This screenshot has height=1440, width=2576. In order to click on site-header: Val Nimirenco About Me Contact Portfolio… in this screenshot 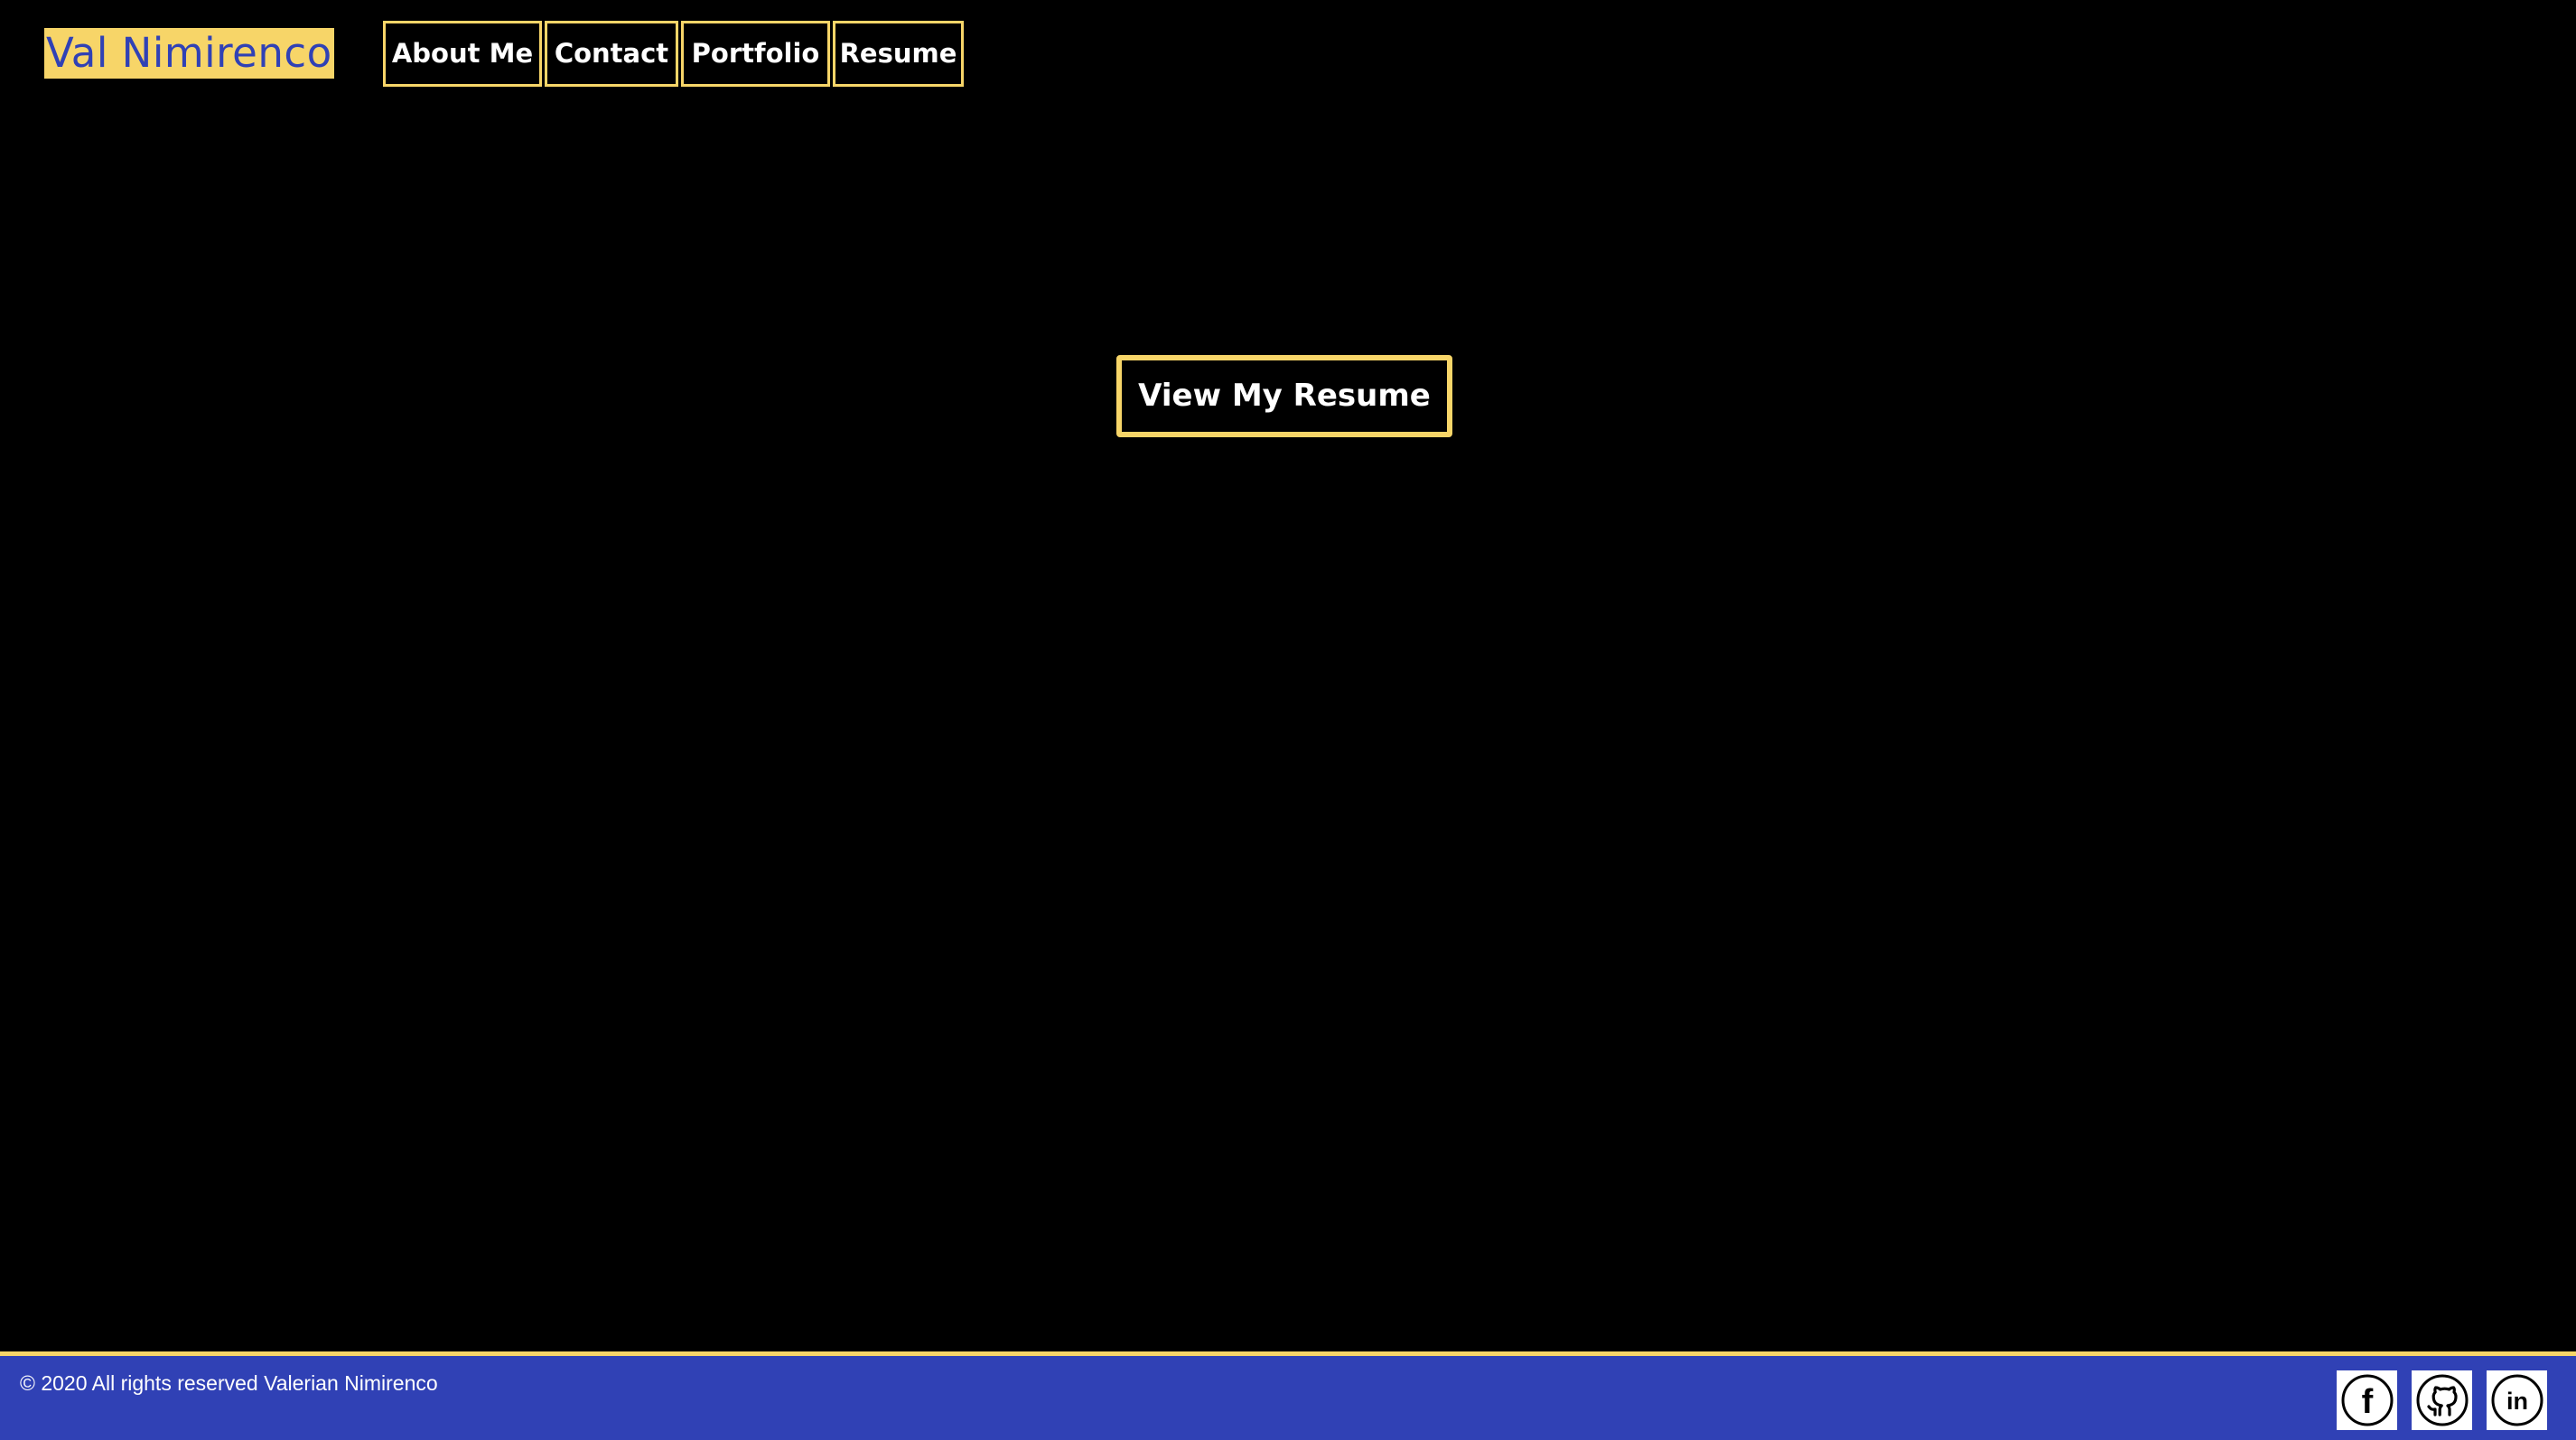, I will do `click(1288, 54)`.